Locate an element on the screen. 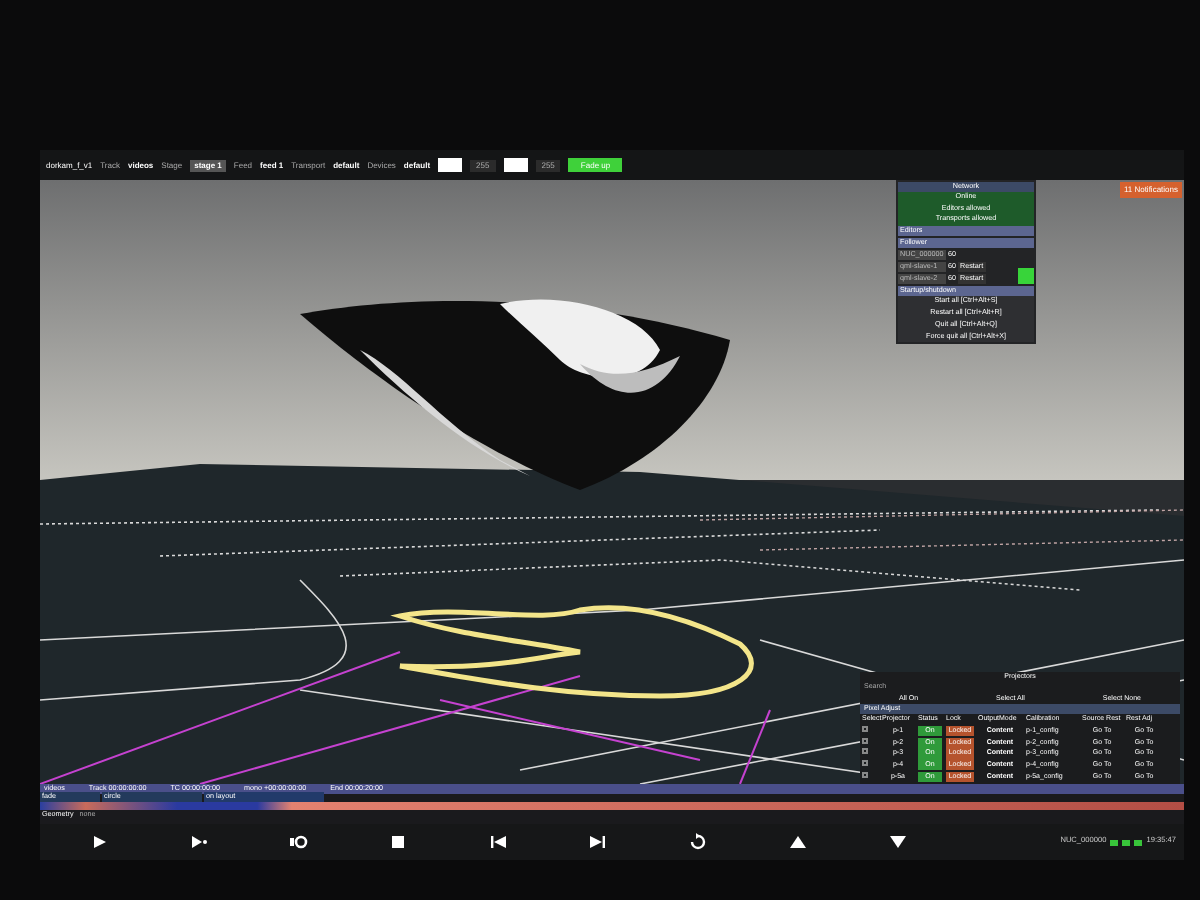  loop-icon is located at coordinates (298, 842).